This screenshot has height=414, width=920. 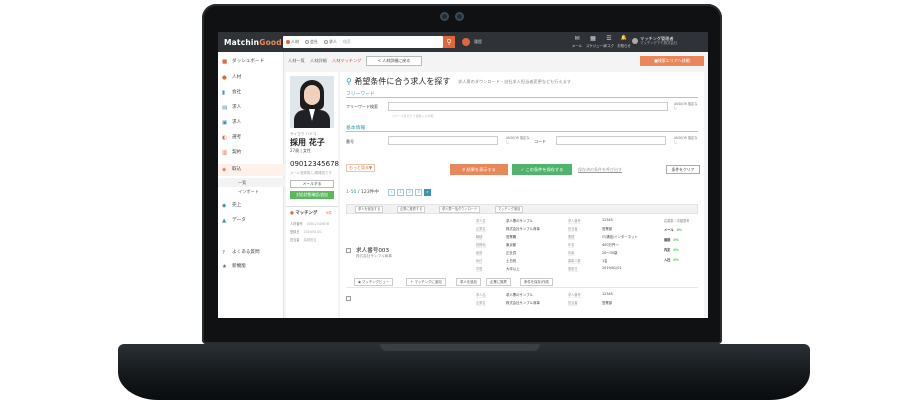 What do you see at coordinates (347, 60) in the screenshot?
I see `breadcrumb-current: 人材マッチング` at bounding box center [347, 60].